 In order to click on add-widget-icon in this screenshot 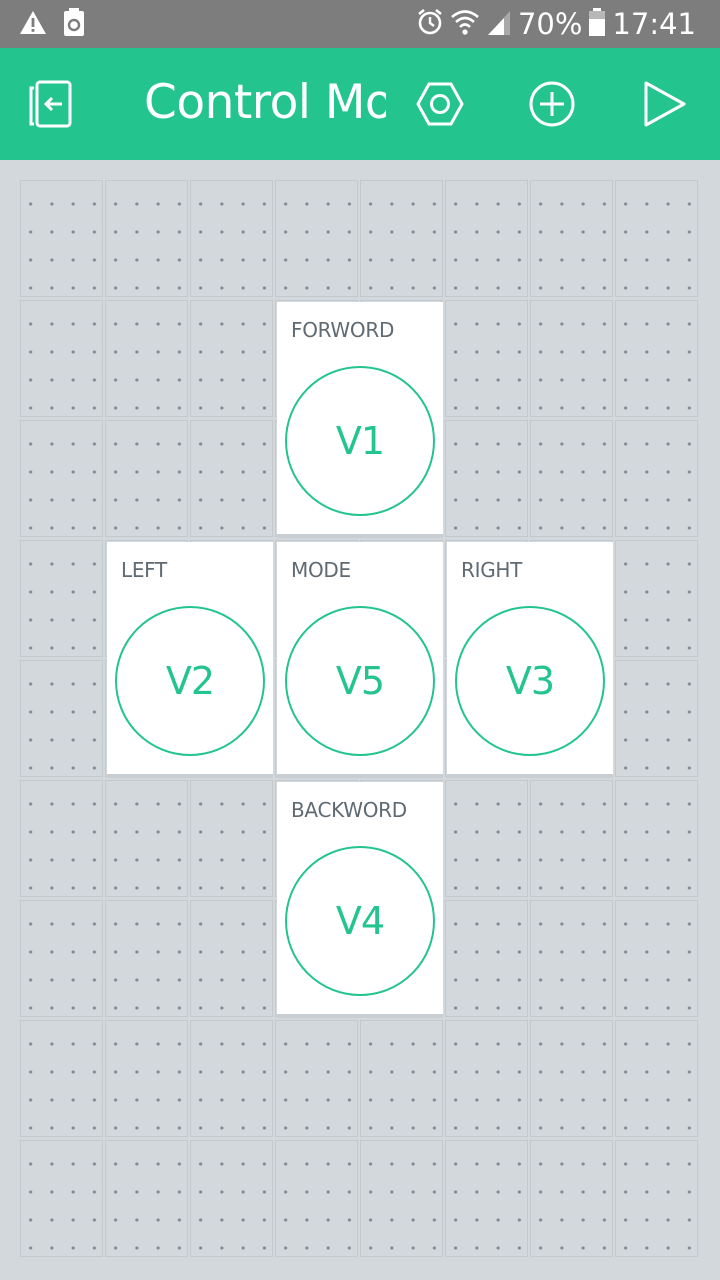, I will do `click(552, 109)`.